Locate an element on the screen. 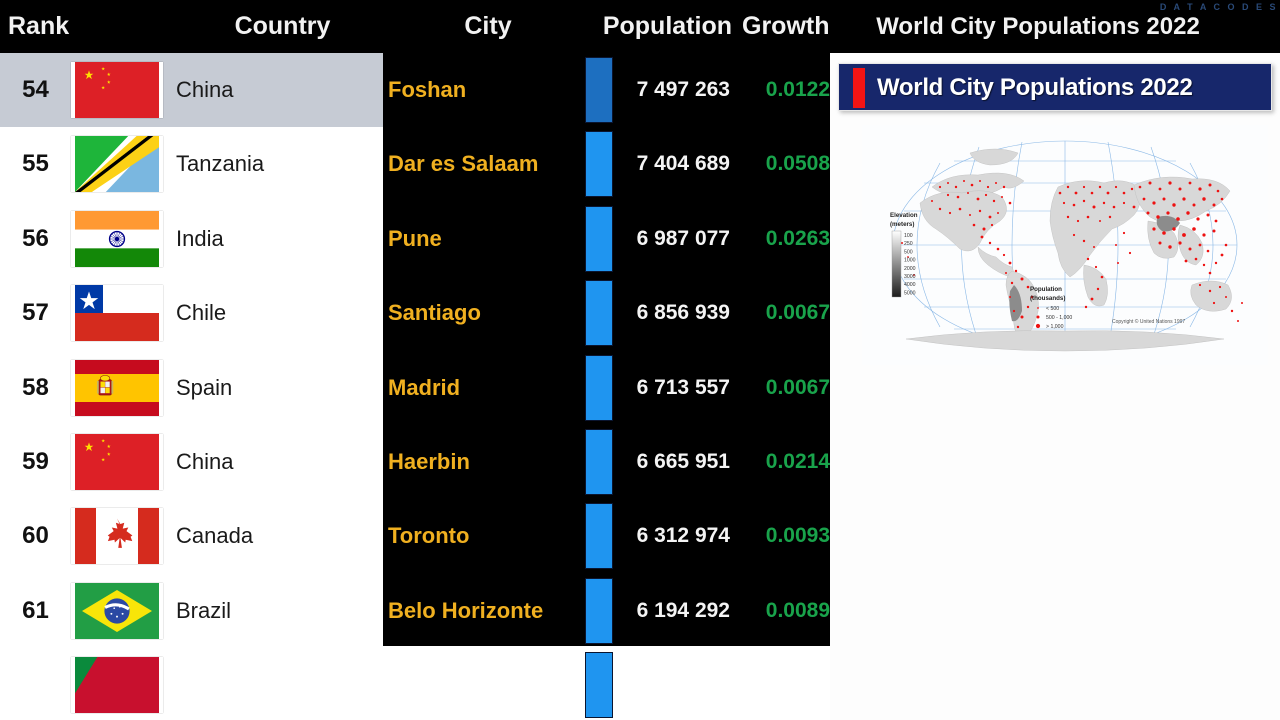  population-value: 6 713 557 is located at coordinates (683, 387).